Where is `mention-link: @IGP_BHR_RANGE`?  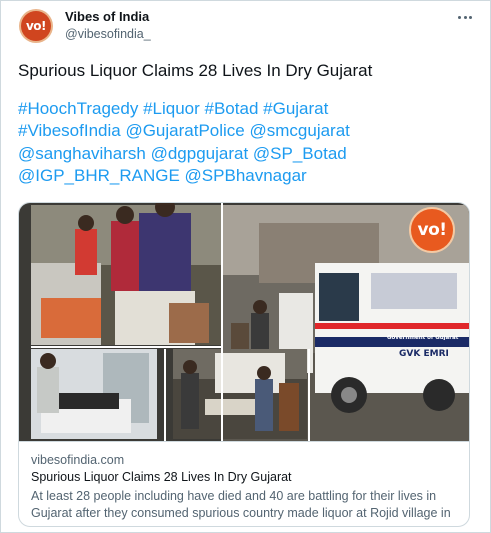
mention-link: @IGP_BHR_RANGE is located at coordinates (99, 175).